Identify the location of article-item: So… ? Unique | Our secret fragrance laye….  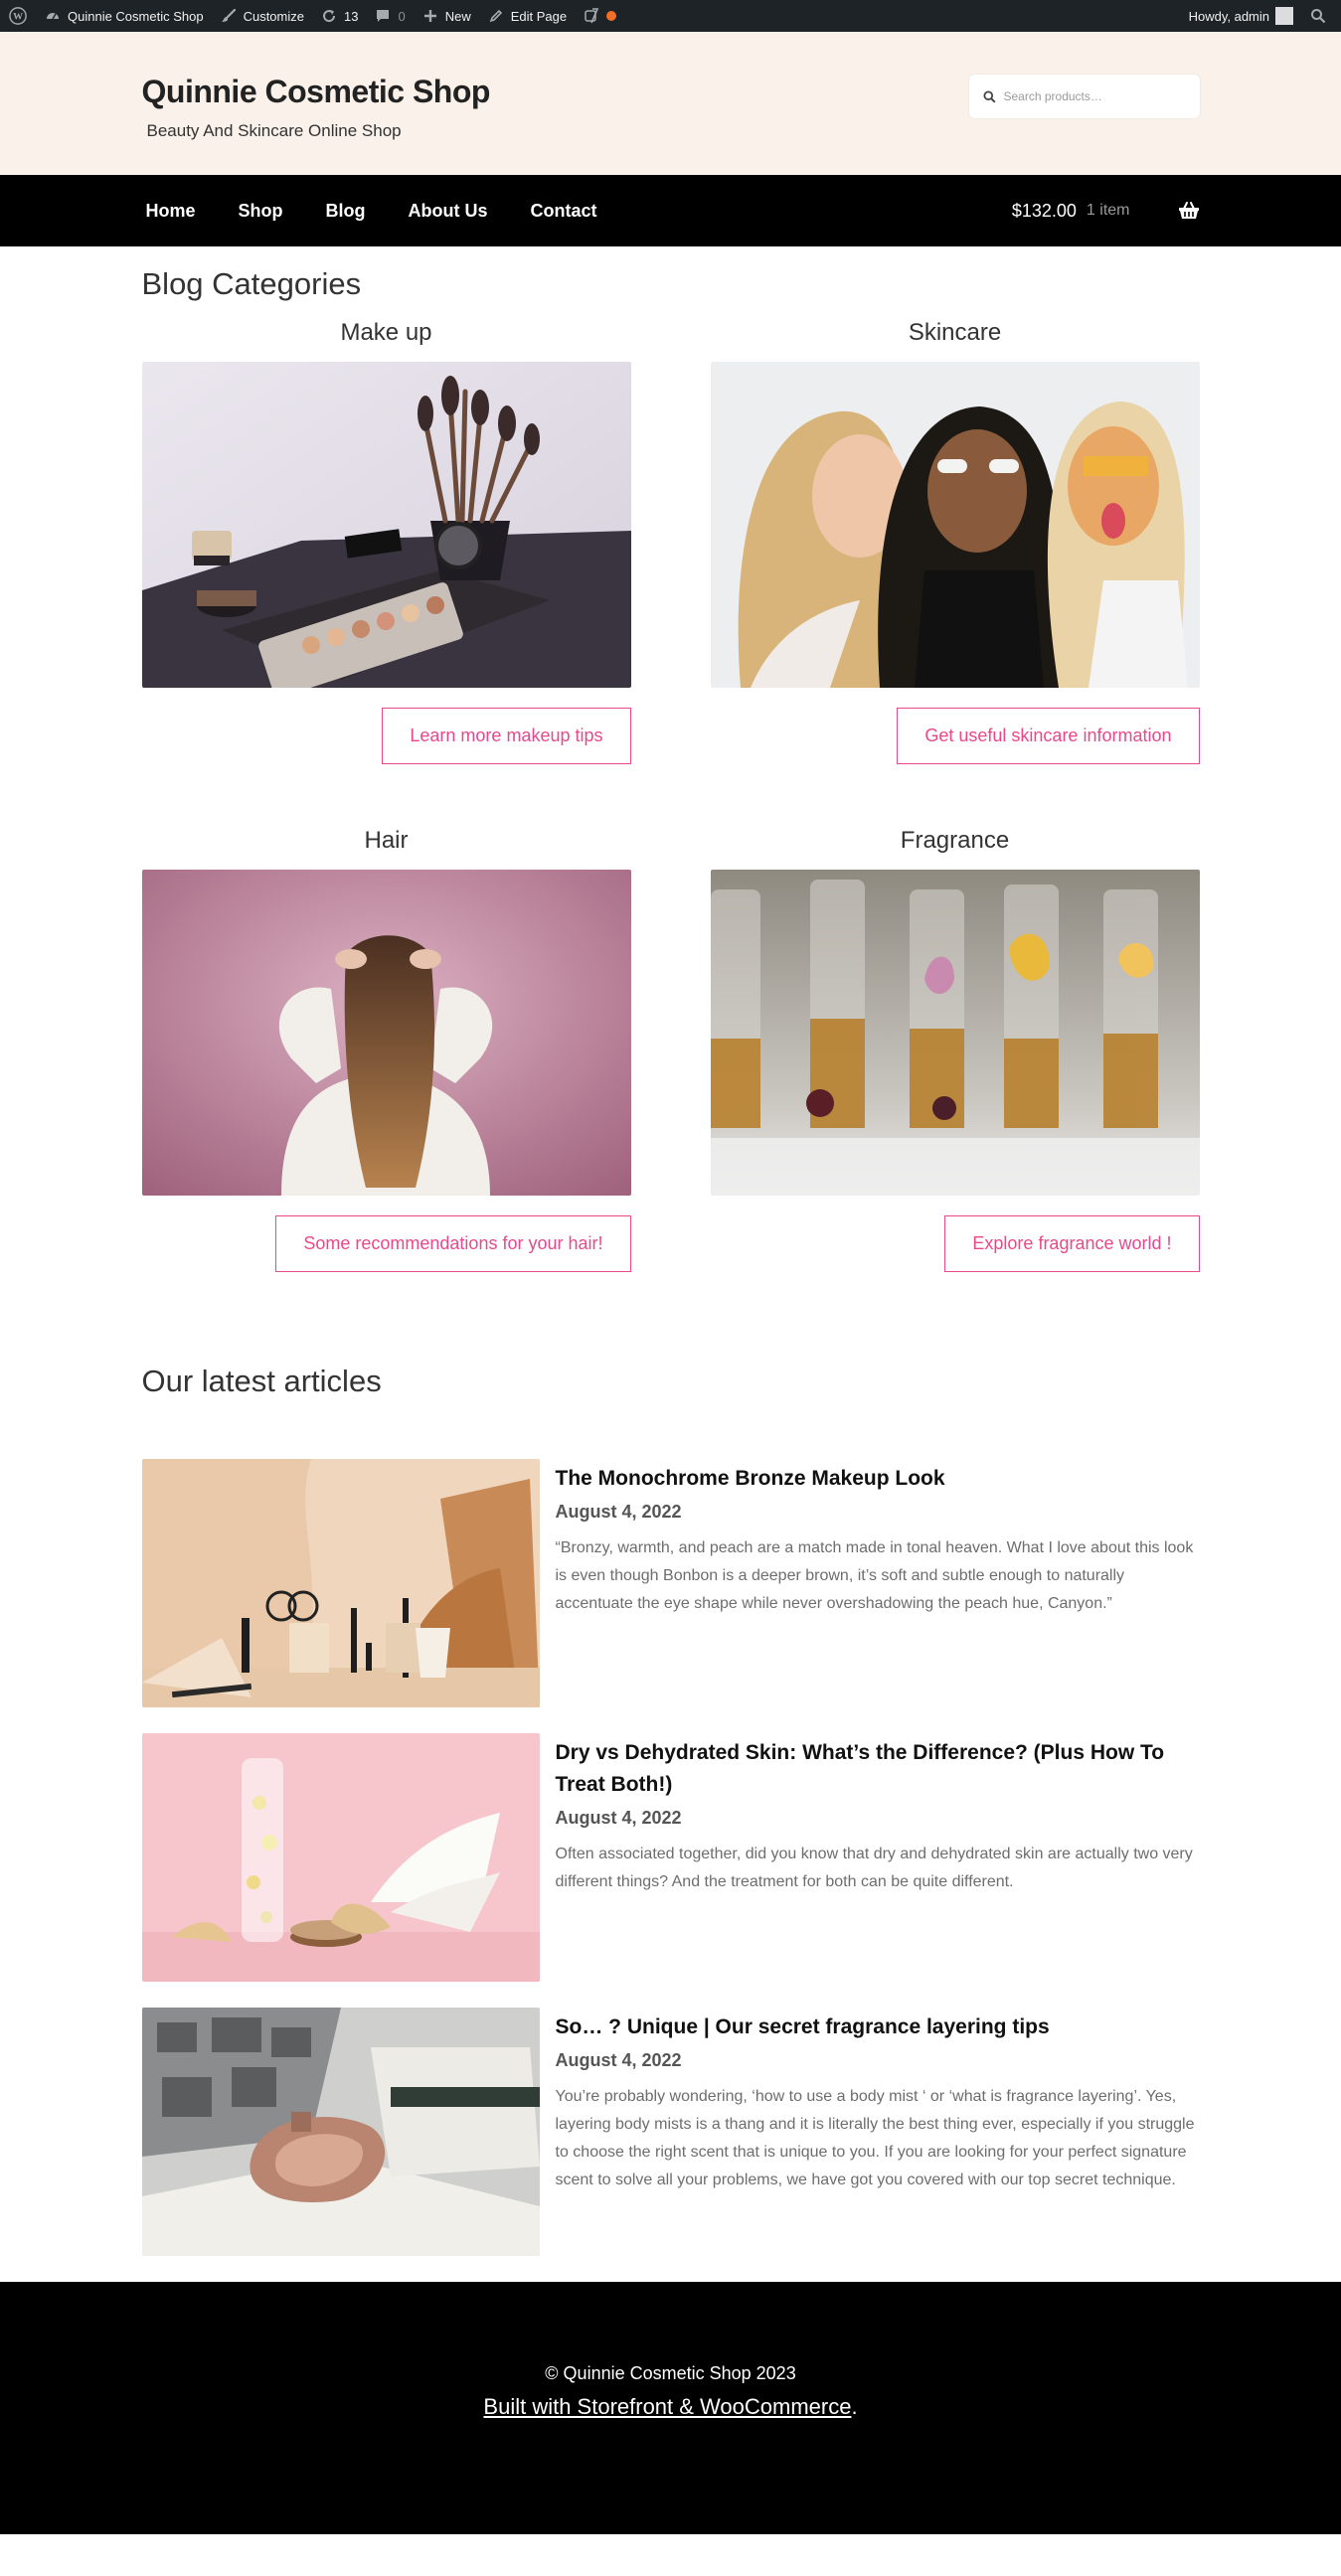
(670, 2132).